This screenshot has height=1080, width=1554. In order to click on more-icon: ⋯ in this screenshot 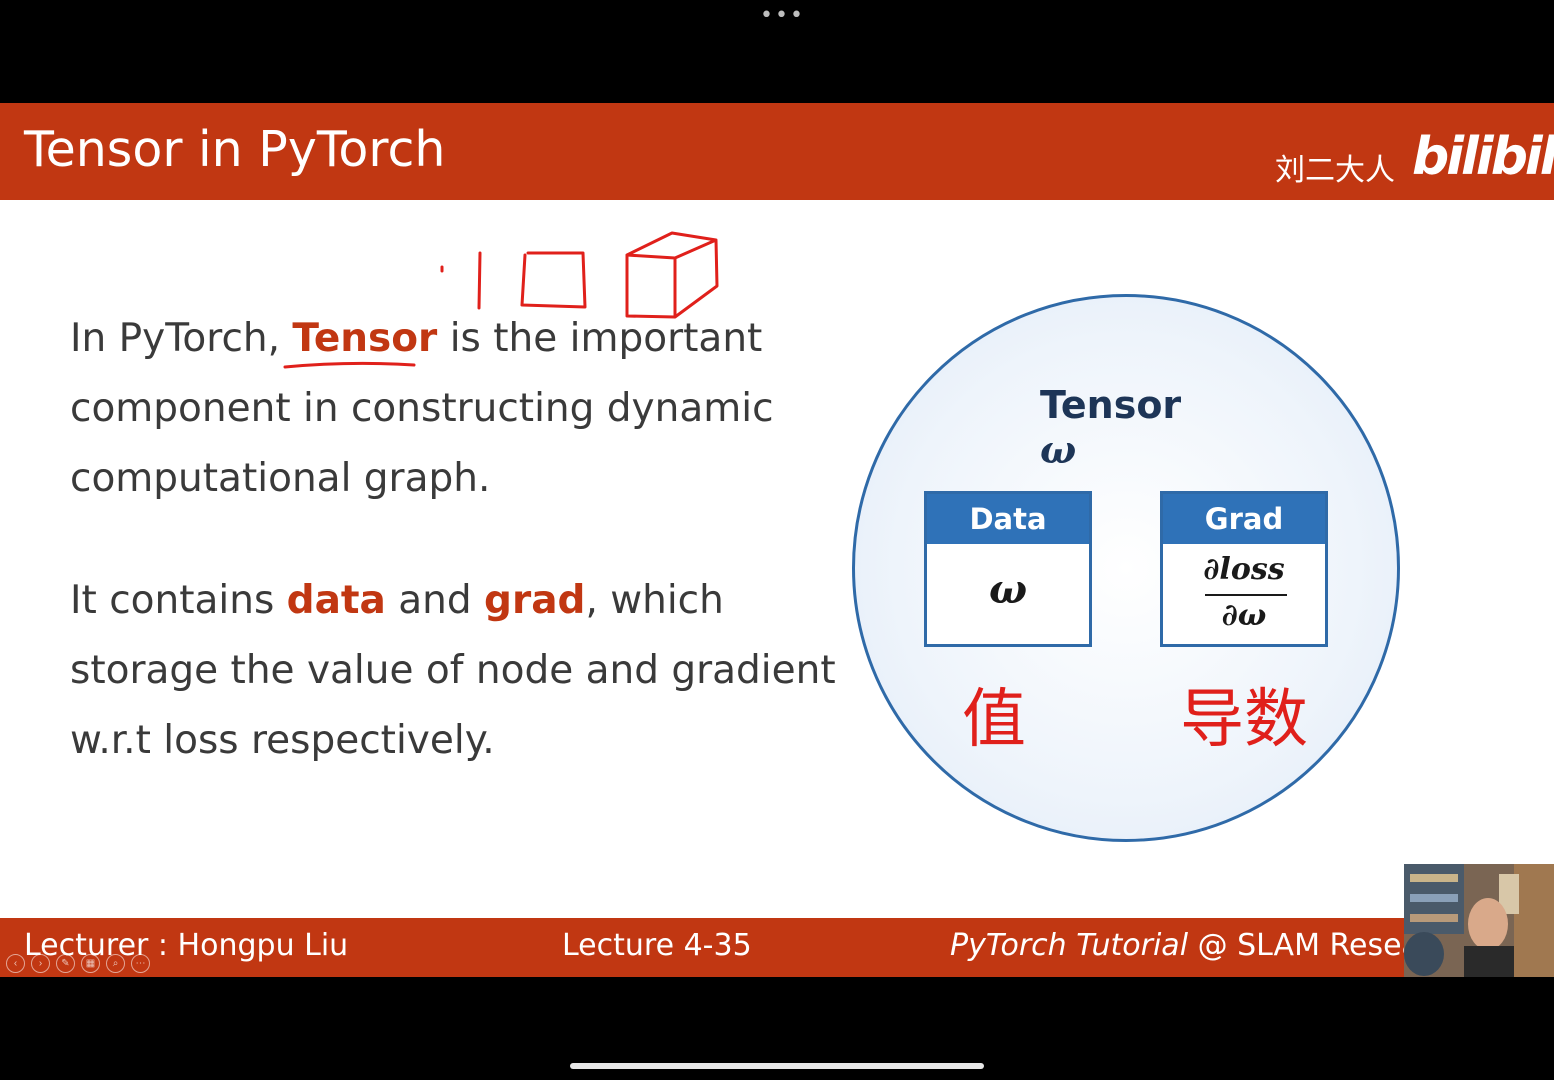, I will do `click(140, 963)`.